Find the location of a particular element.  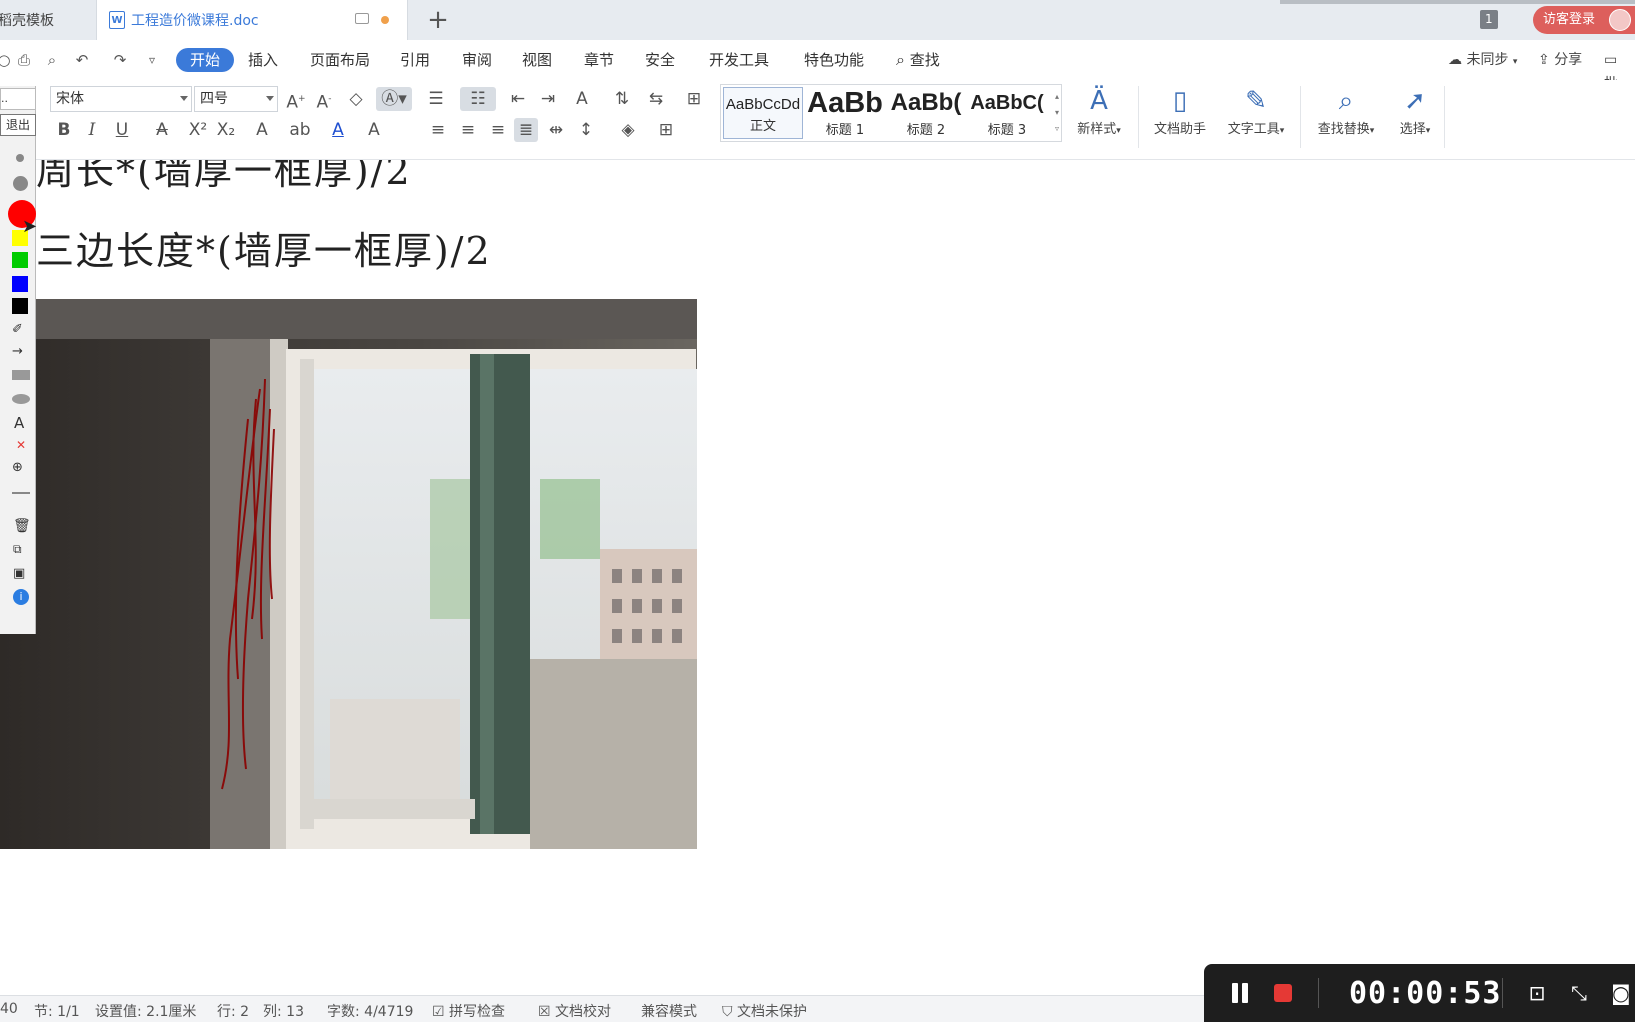

green-color is located at coordinates (20, 260).